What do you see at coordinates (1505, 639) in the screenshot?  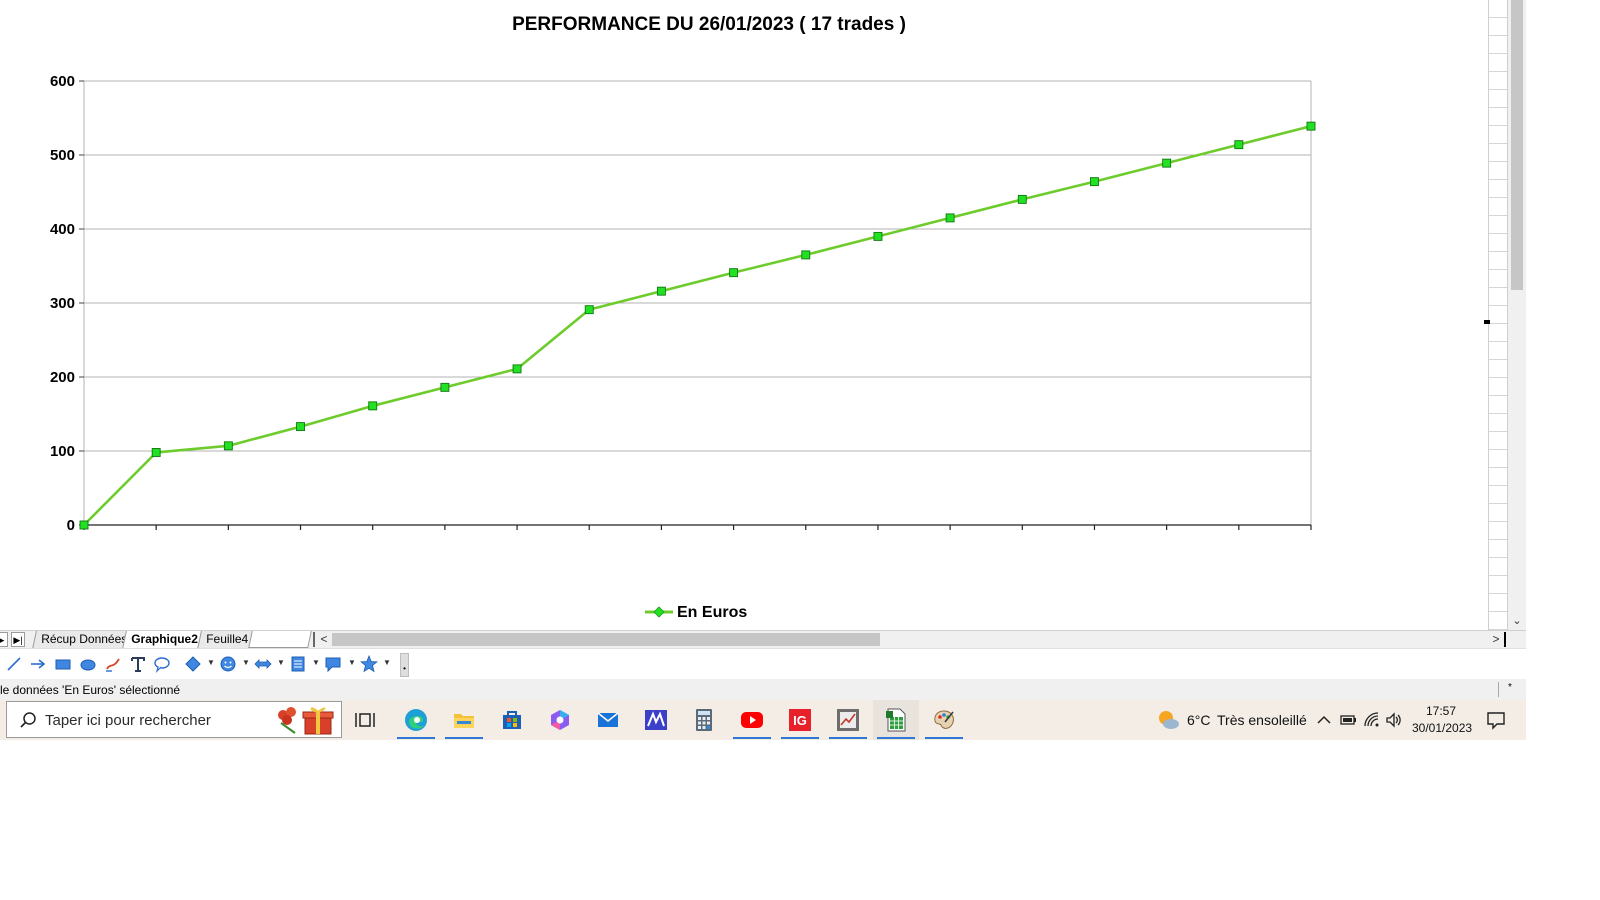 I see `scroll-end-marker` at bounding box center [1505, 639].